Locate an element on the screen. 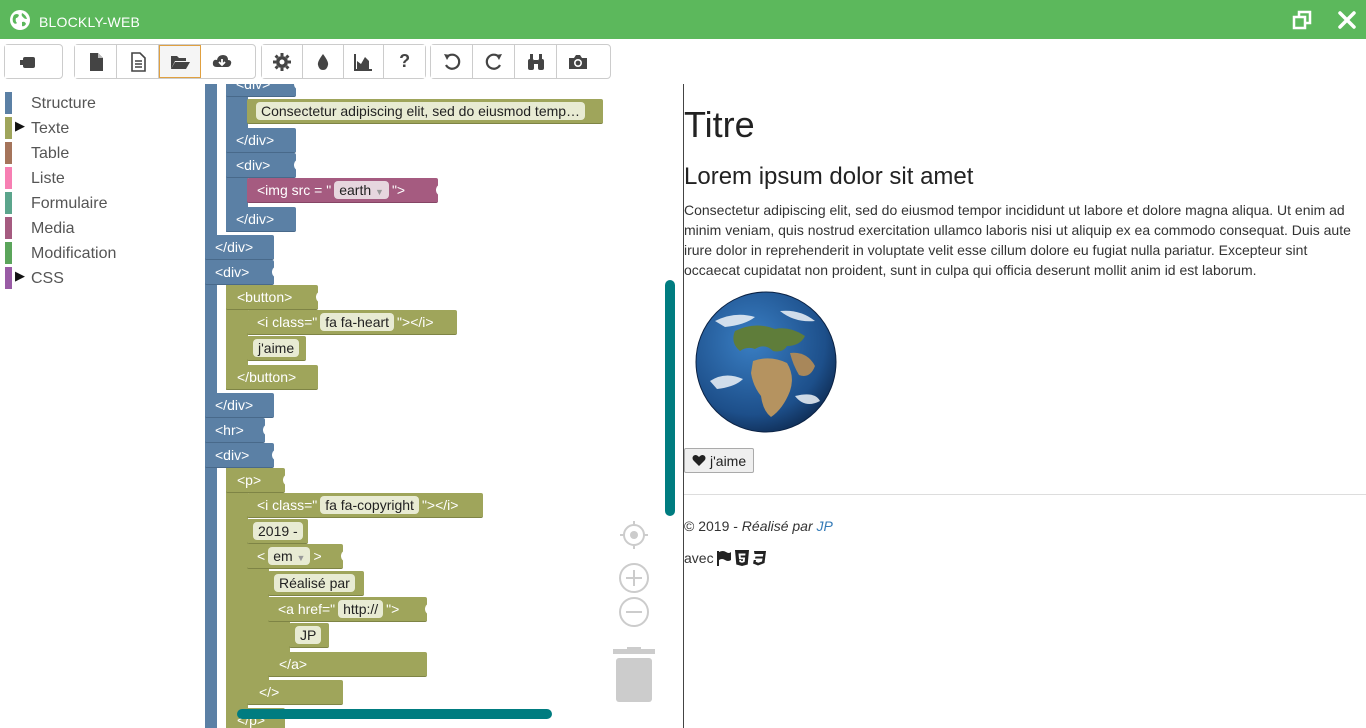 Image resolution: width=1366 pixels, height=728 pixels. category-label: Table is located at coordinates (50, 153).